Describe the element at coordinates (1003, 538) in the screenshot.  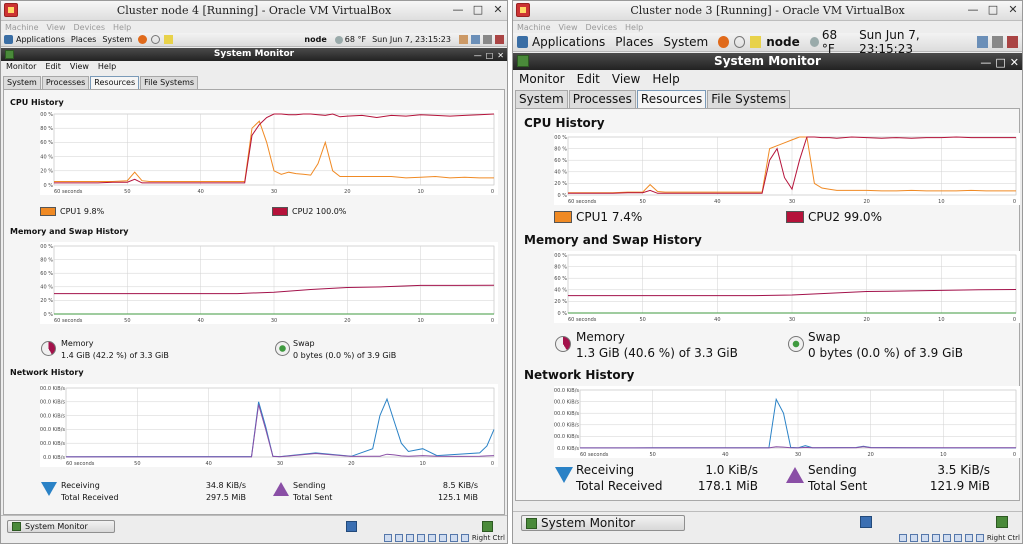
I see `host-key-label: Right Ctrl` at that location.